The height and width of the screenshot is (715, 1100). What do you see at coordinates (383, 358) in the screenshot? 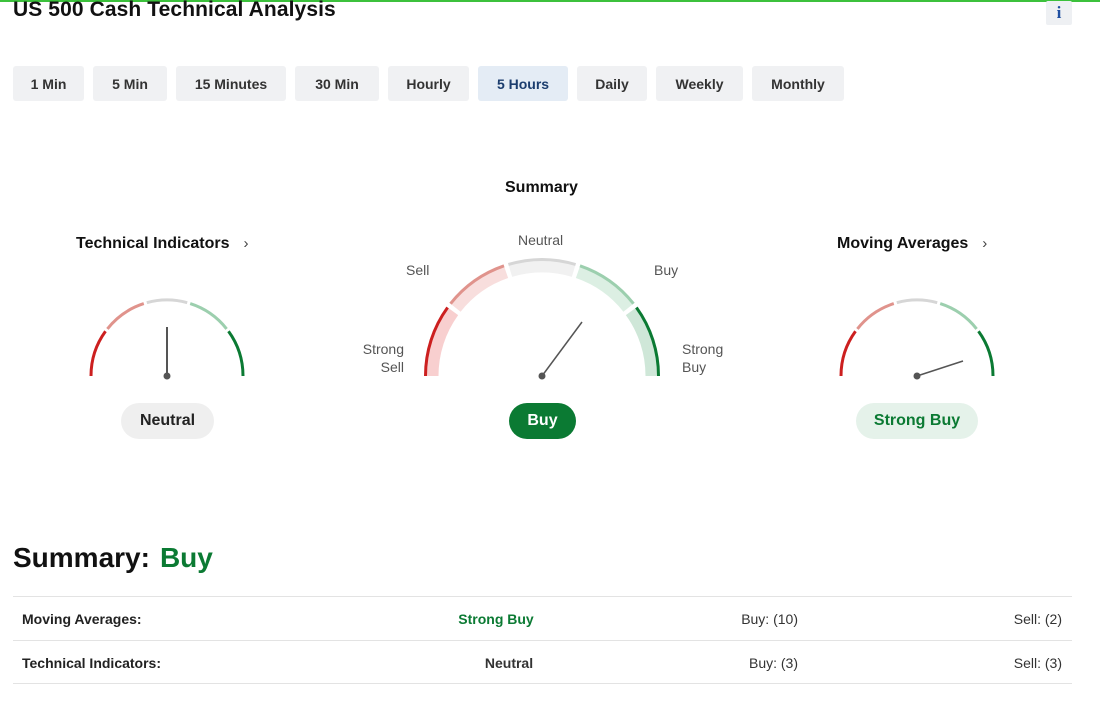
I see `label-strong-sell: Strong Sell` at bounding box center [383, 358].